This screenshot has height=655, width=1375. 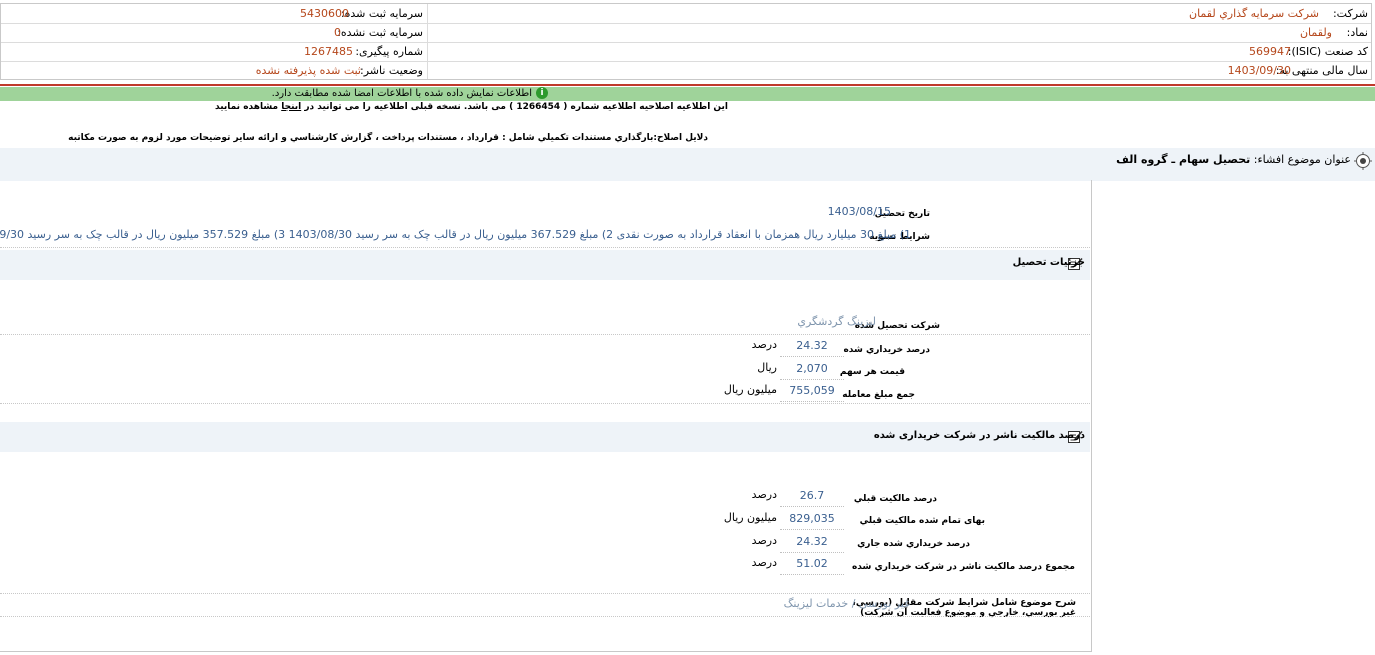 I want to click on title-label: عنوان موضوع افشاء:, so click(x=1302, y=159).